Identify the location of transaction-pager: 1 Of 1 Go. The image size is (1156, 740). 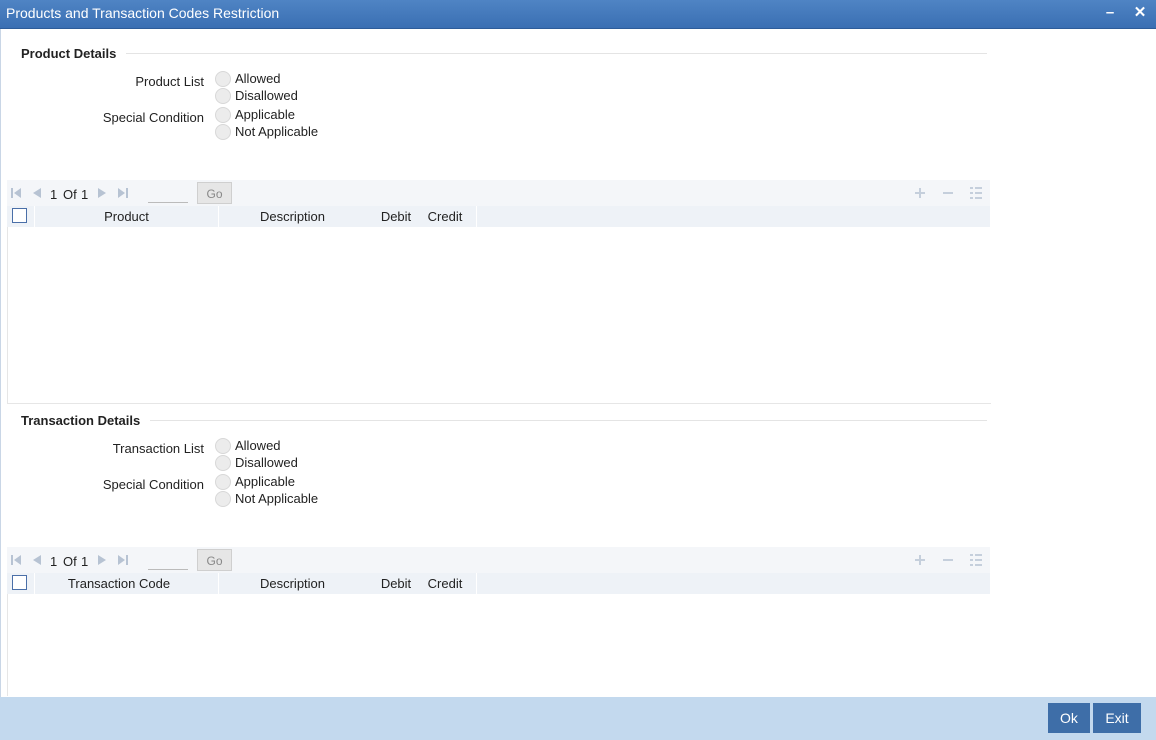
(498, 560).